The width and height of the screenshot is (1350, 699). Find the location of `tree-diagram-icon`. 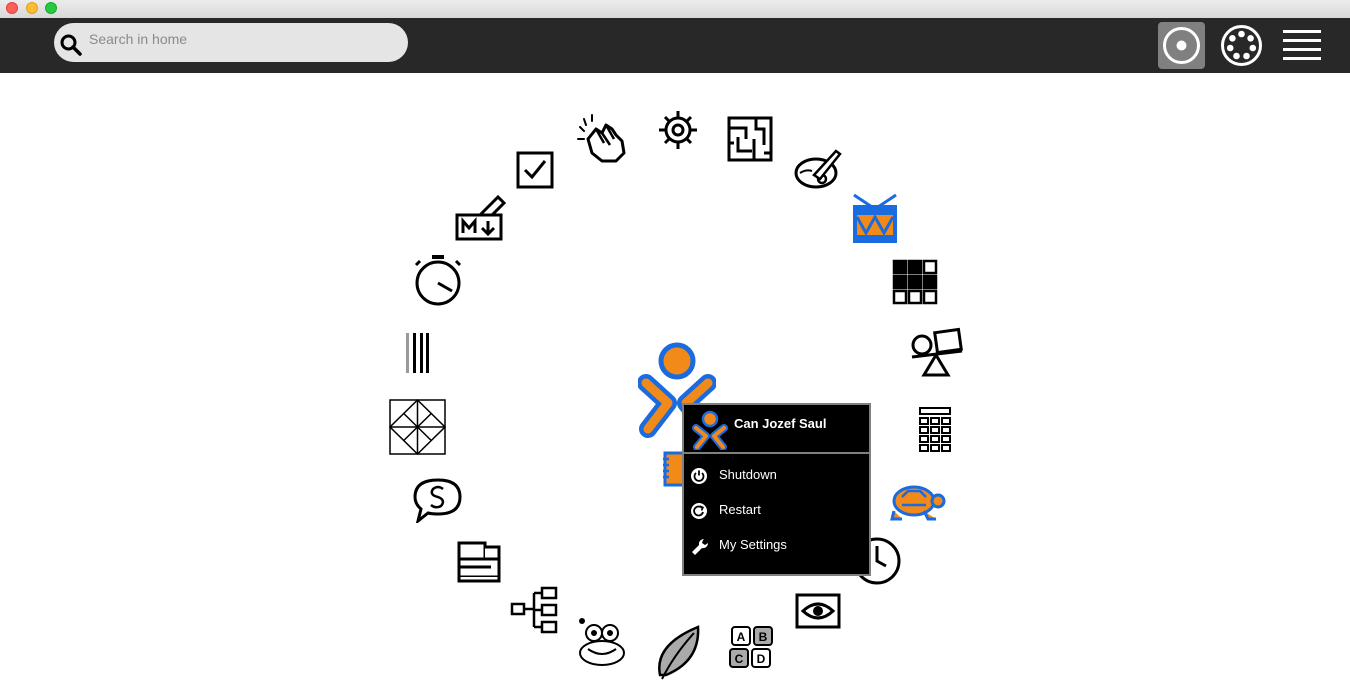

tree-diagram-icon is located at coordinates (535, 610).